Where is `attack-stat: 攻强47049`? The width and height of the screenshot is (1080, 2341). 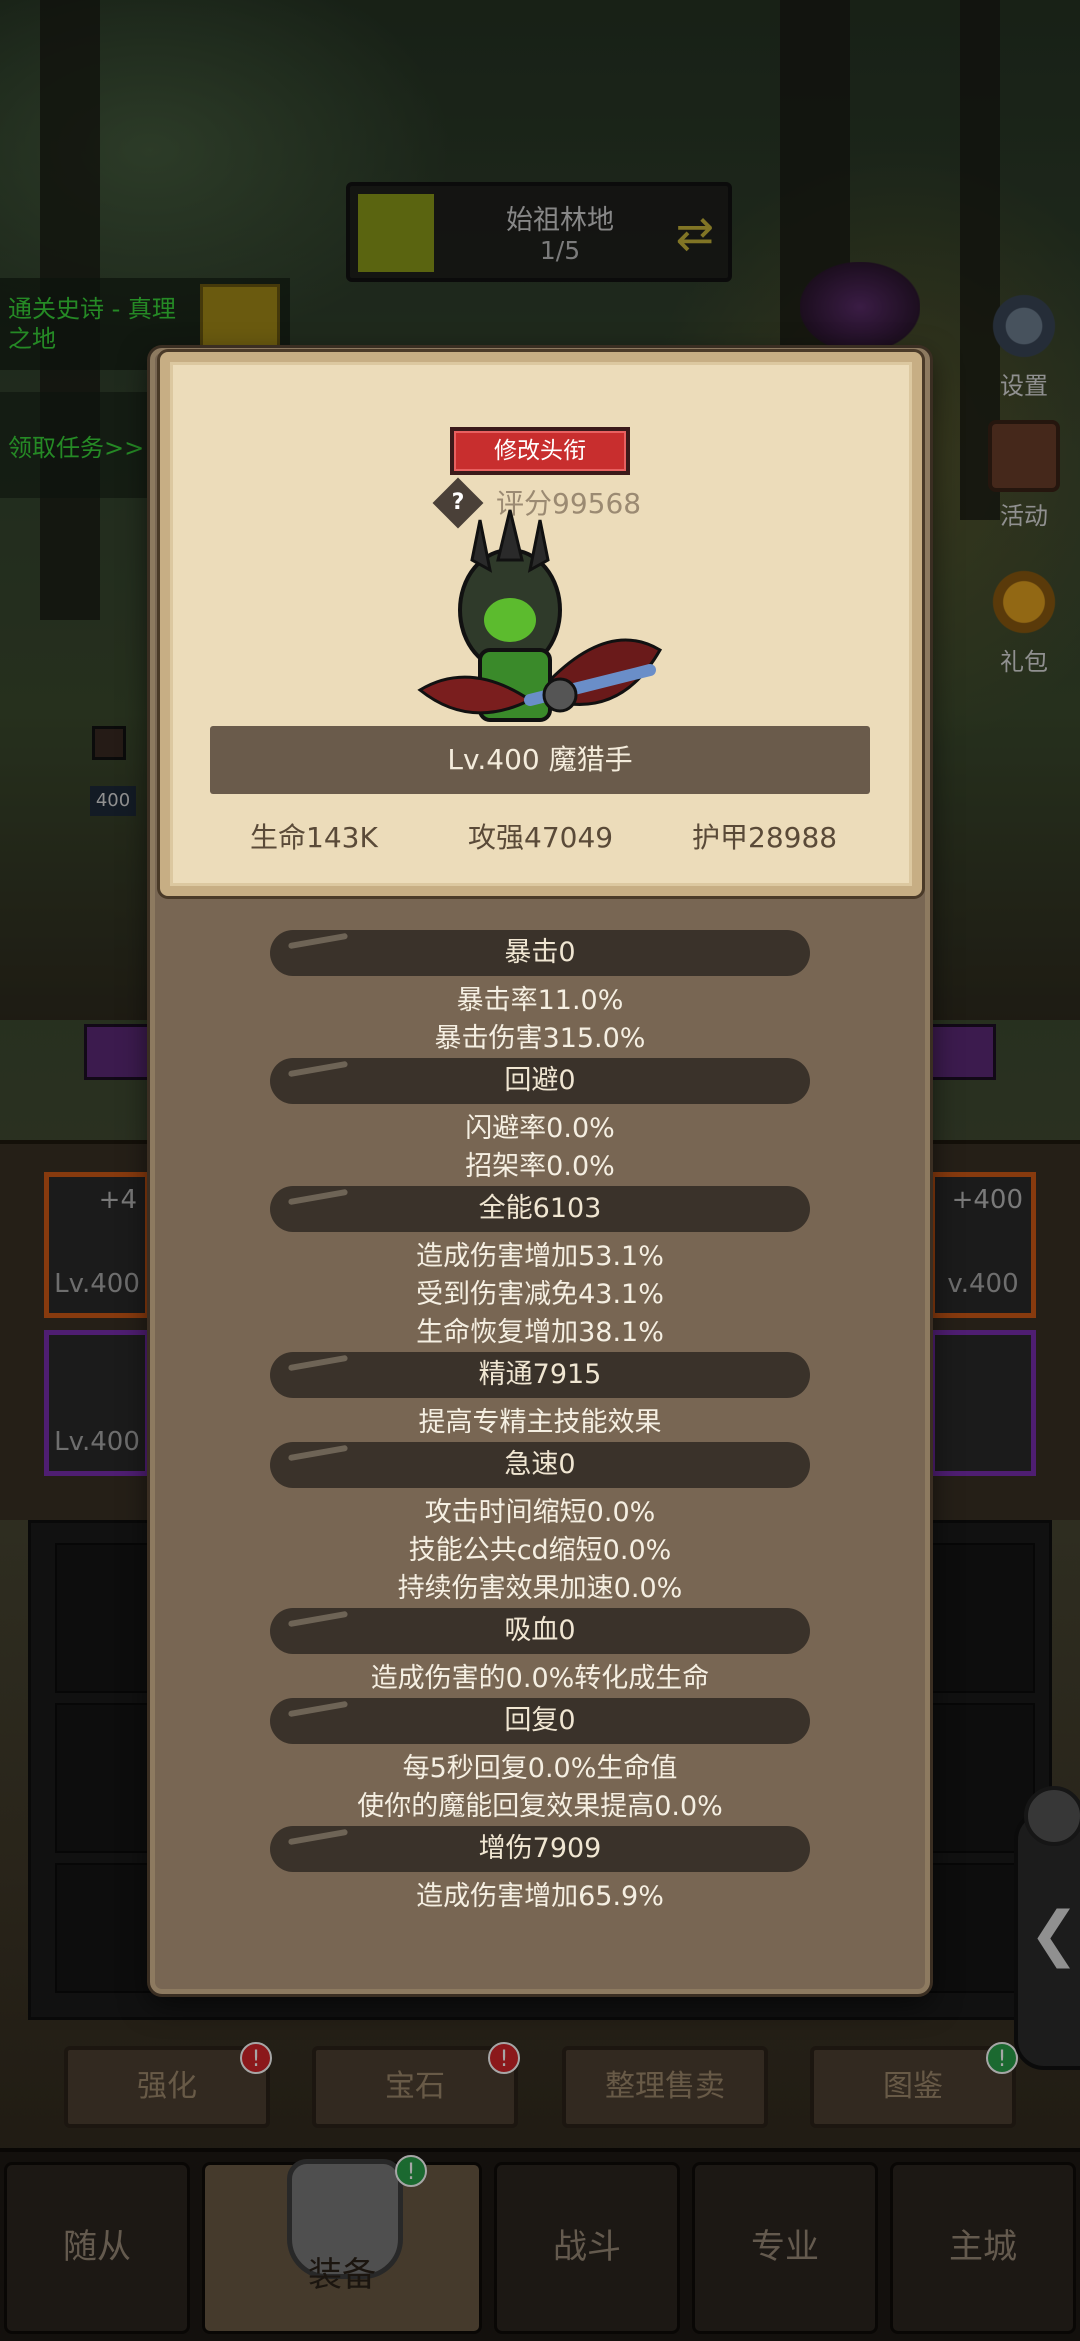
attack-stat: 攻强47049 is located at coordinates (541, 837).